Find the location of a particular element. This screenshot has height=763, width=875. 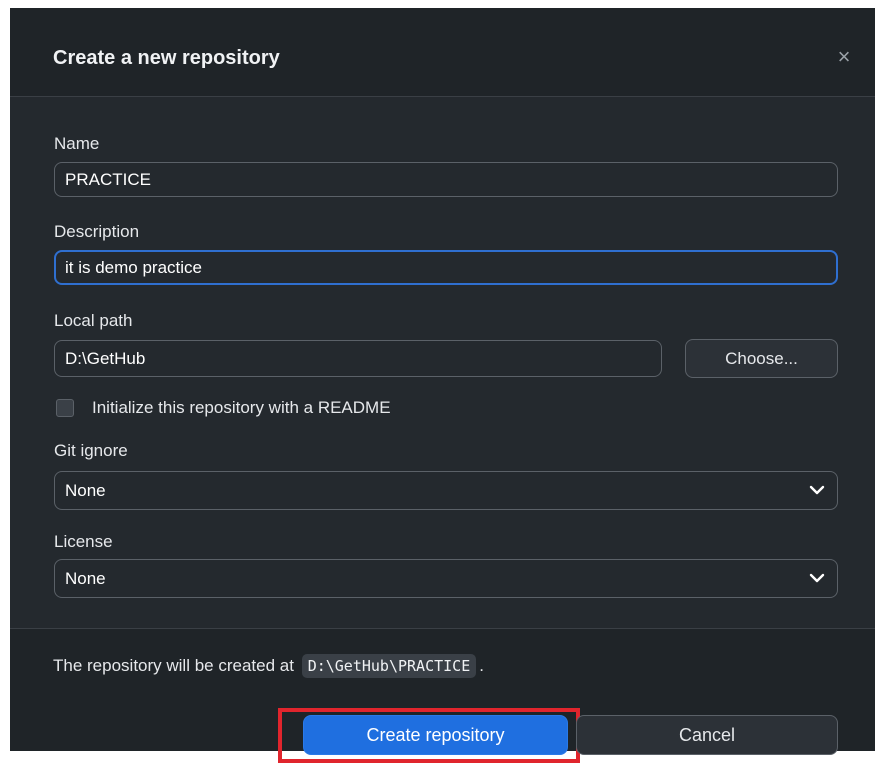

license-label: License is located at coordinates (83, 541).